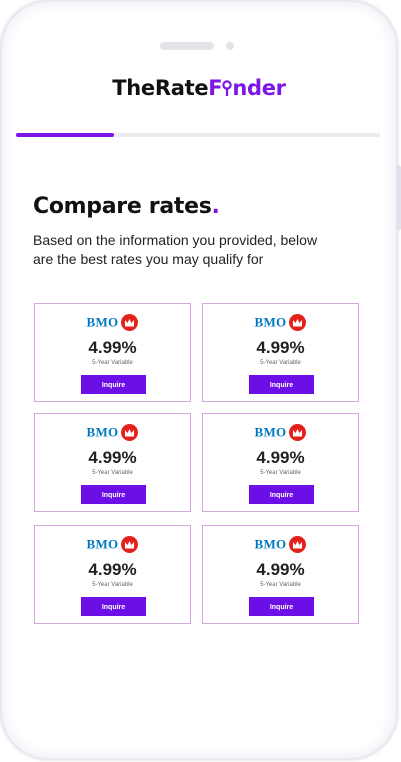 The width and height of the screenshot is (401, 762). Describe the element at coordinates (259, 88) in the screenshot. I see `logo-text-nder: nder` at that location.